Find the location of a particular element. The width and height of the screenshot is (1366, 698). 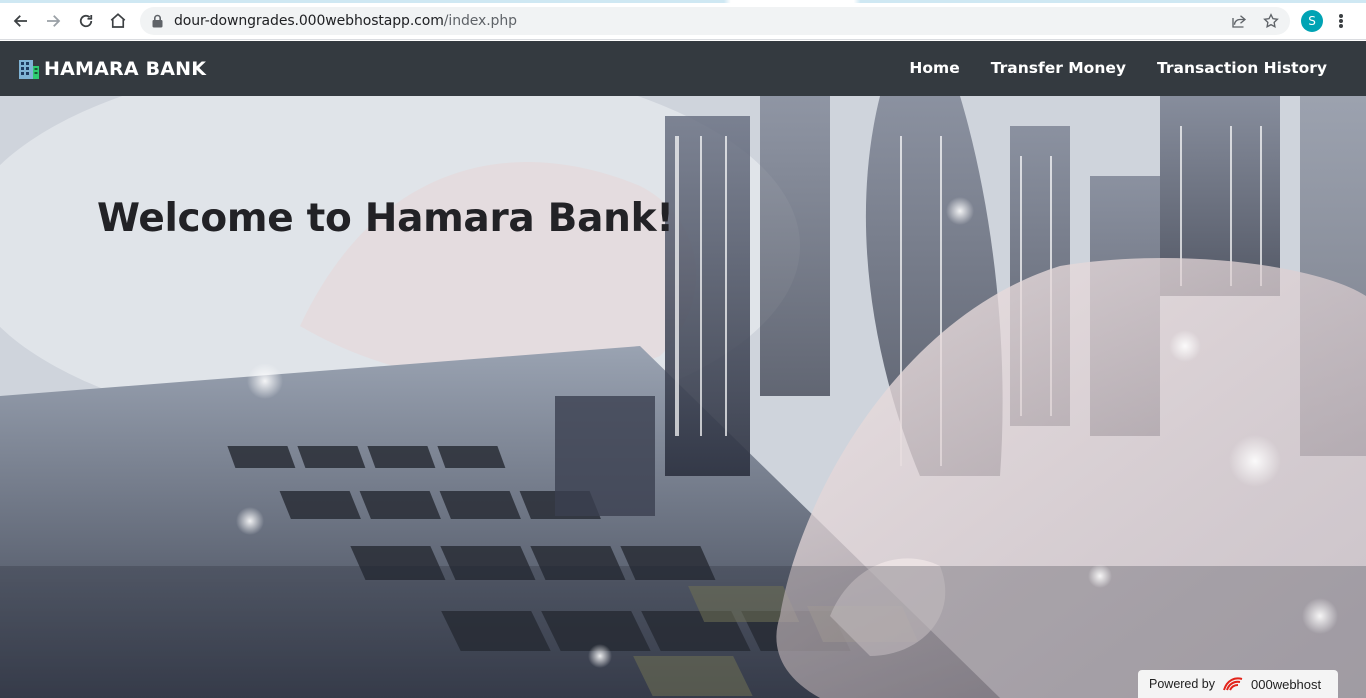

brand: HAMARA BANK is located at coordinates (112, 69).